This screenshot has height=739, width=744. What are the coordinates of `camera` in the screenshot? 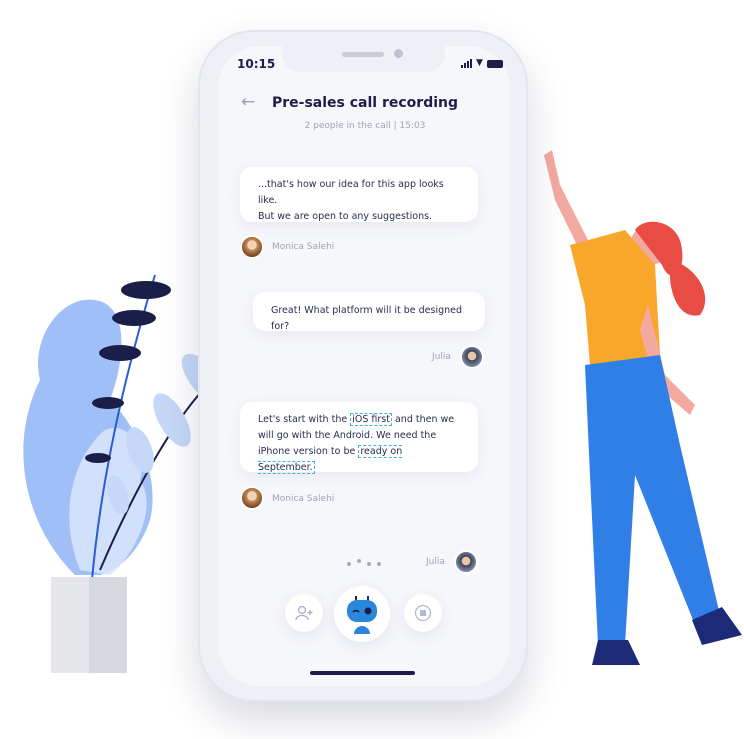 It's located at (398, 53).